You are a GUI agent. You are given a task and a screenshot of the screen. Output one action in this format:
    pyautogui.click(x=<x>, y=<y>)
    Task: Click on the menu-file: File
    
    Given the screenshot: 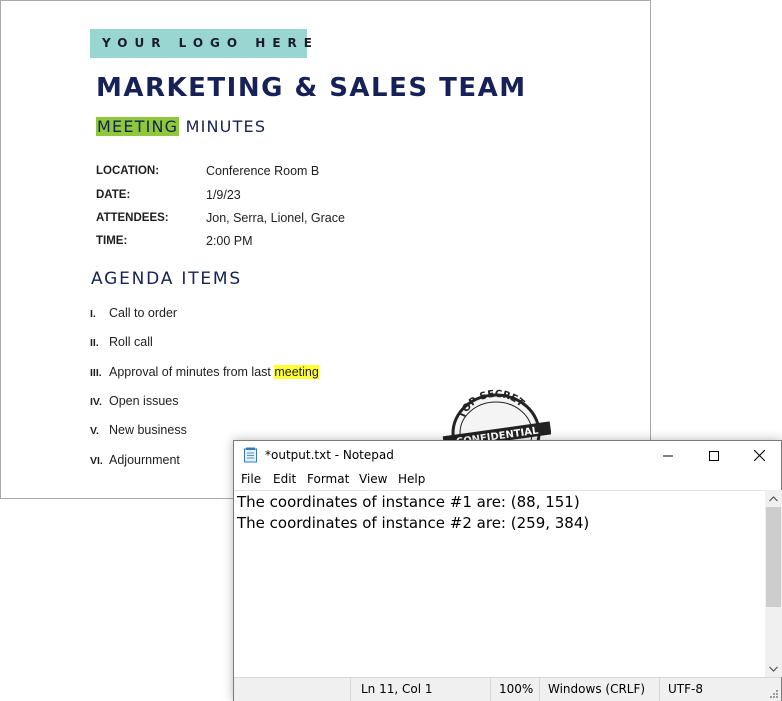 What is the action you would take?
    pyautogui.click(x=251, y=479)
    